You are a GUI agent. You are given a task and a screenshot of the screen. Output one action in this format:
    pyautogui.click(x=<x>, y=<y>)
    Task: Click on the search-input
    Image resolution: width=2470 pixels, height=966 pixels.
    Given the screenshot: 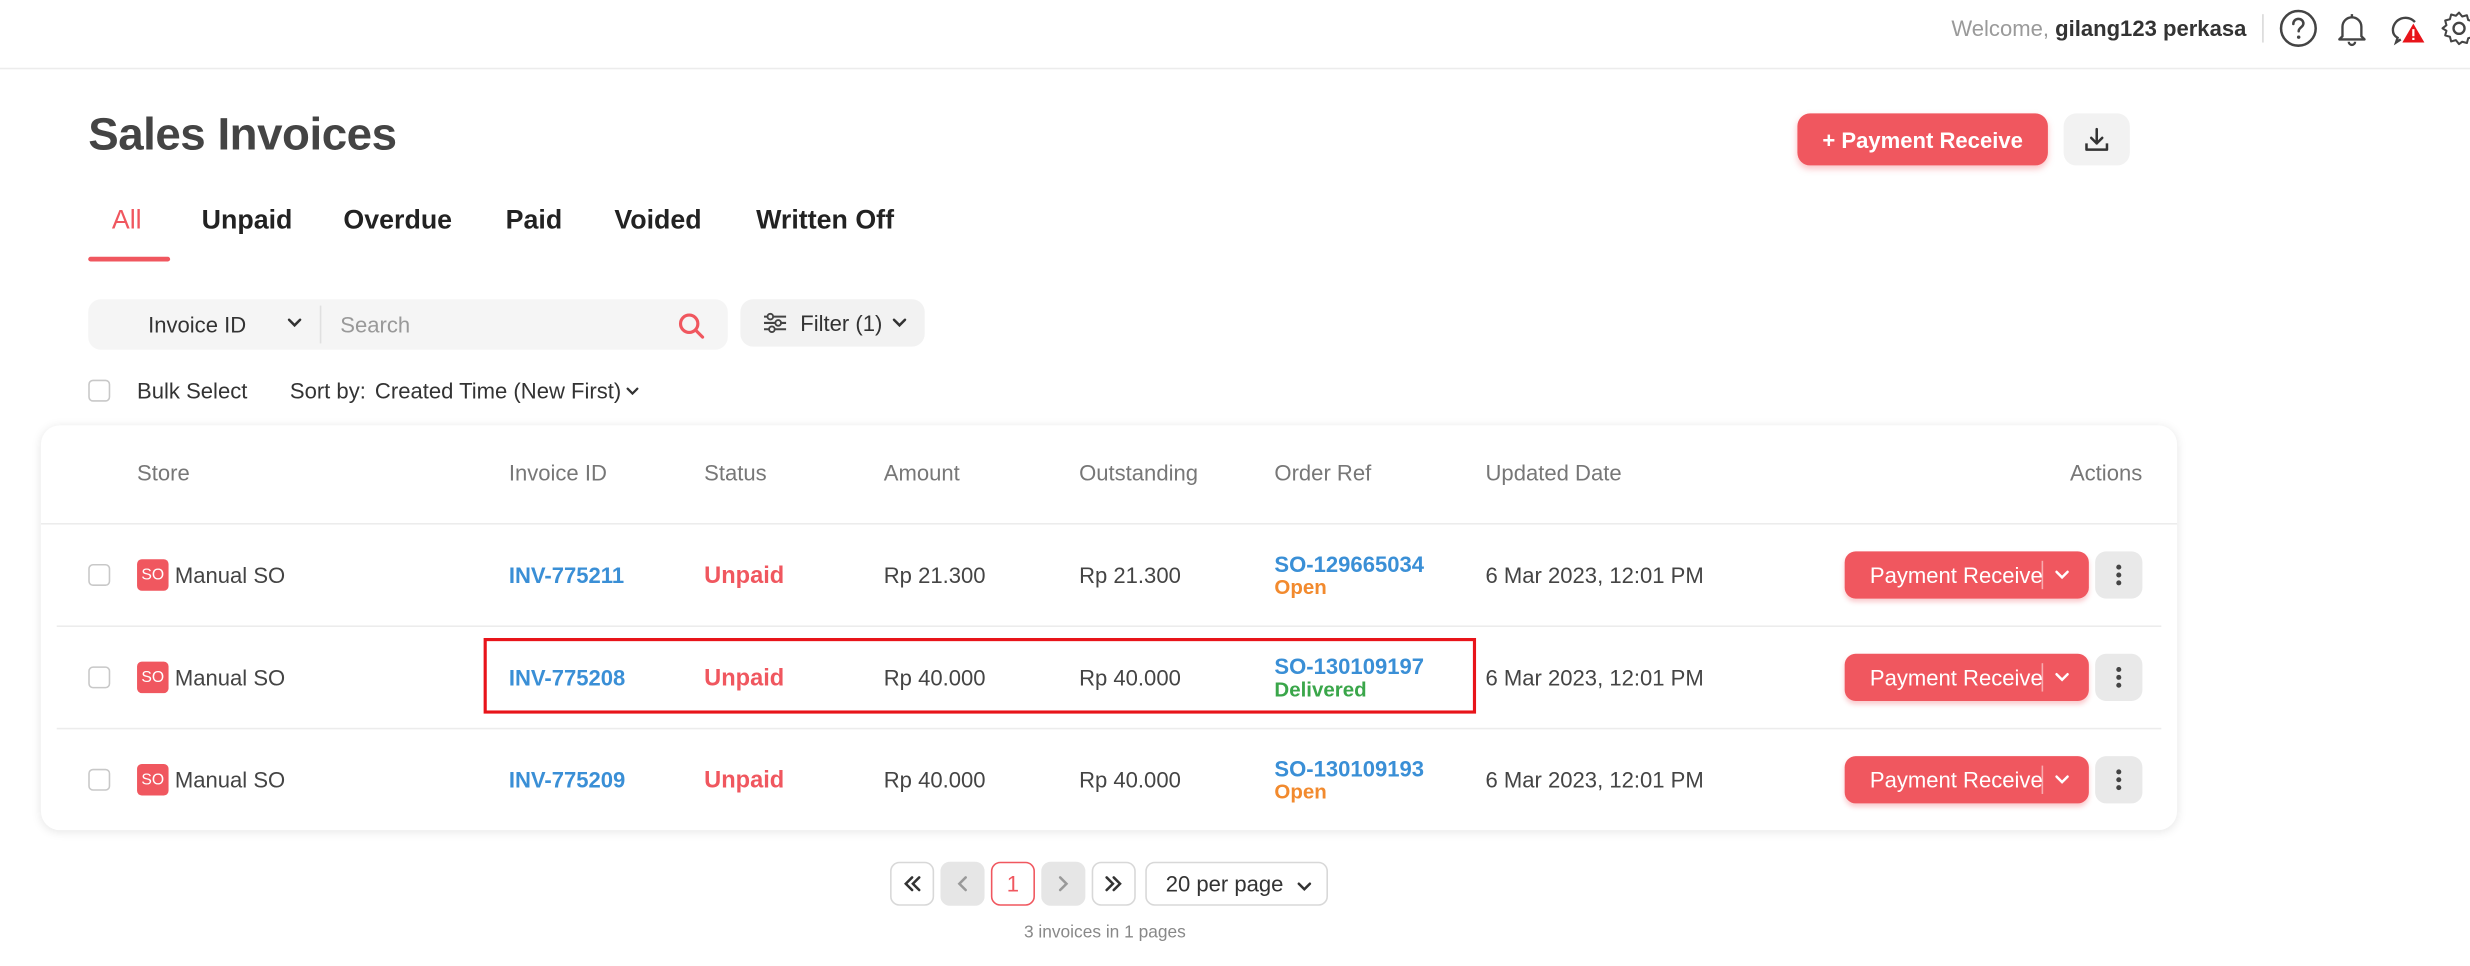 What is the action you would take?
    pyautogui.click(x=496, y=324)
    